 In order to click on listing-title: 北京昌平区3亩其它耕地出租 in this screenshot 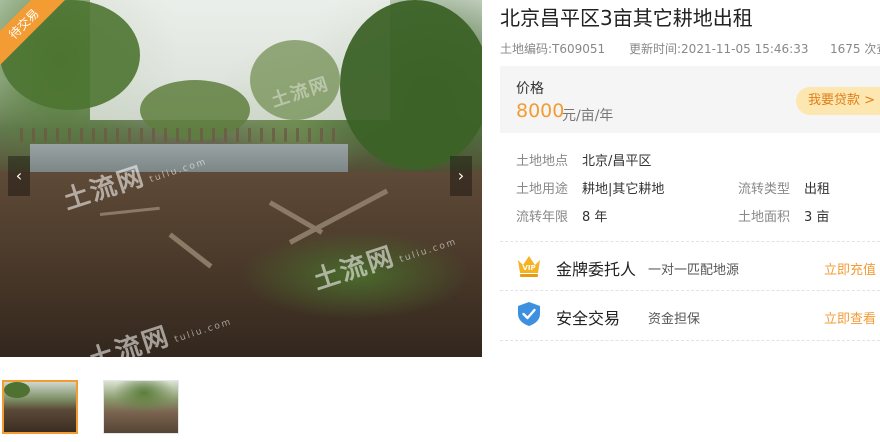, I will do `click(626, 18)`.